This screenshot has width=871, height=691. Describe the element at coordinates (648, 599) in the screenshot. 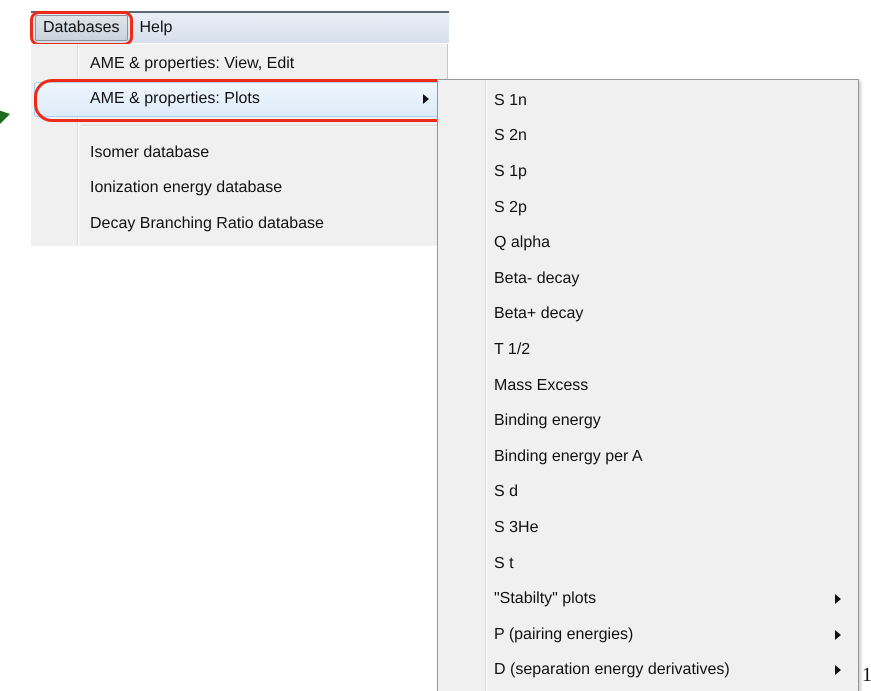

I see `menu-item: "Stabilty" plots` at that location.